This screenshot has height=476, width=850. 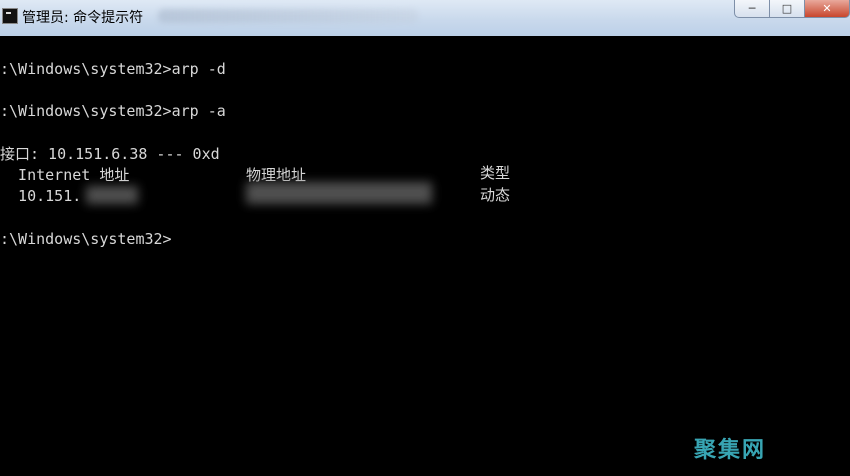 What do you see at coordinates (425, 18) in the screenshot?
I see `title-bar: 管理员: 命令提示符 ─ □ ✕` at bounding box center [425, 18].